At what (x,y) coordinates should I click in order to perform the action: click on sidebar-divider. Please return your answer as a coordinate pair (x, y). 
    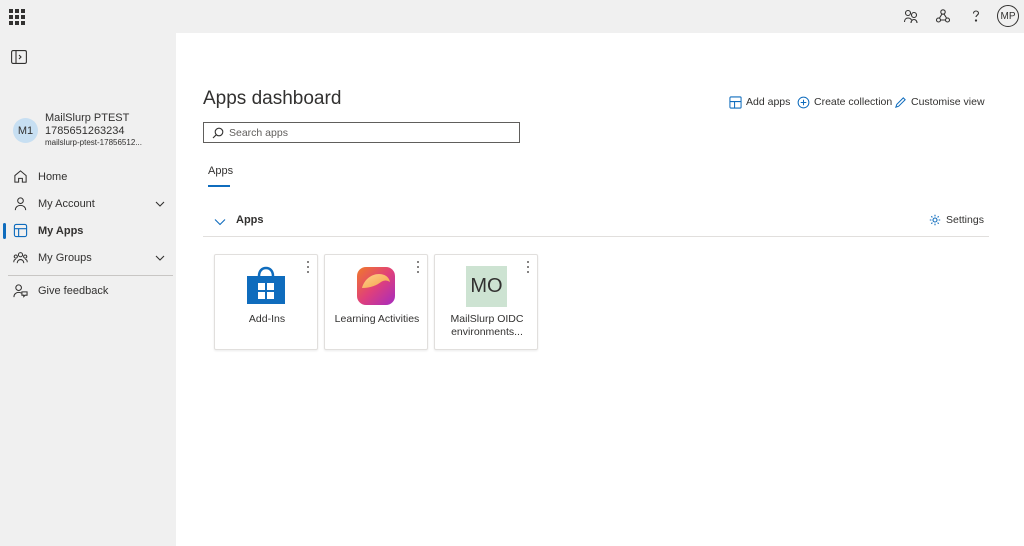
    Looking at the image, I should click on (90, 275).